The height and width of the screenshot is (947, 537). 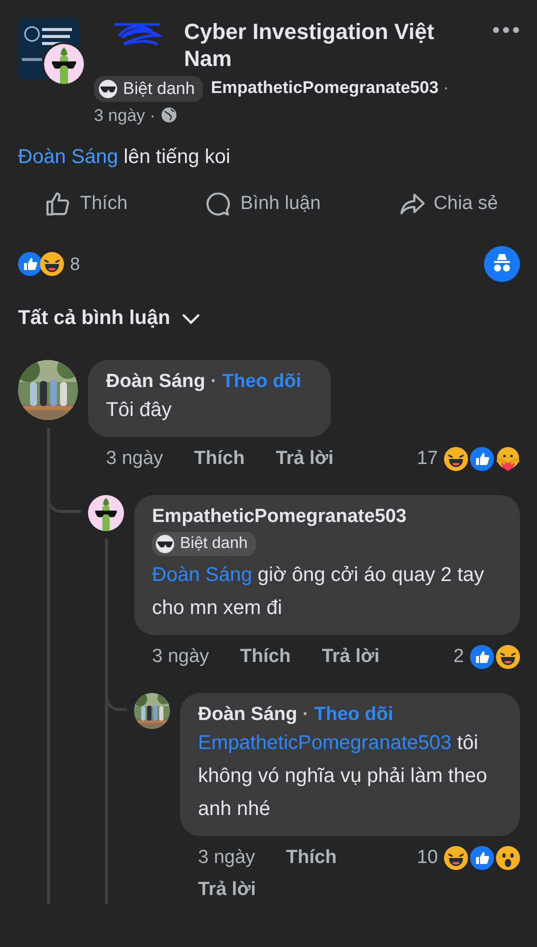 What do you see at coordinates (427, 858) in the screenshot?
I see `reaction-count: 10` at bounding box center [427, 858].